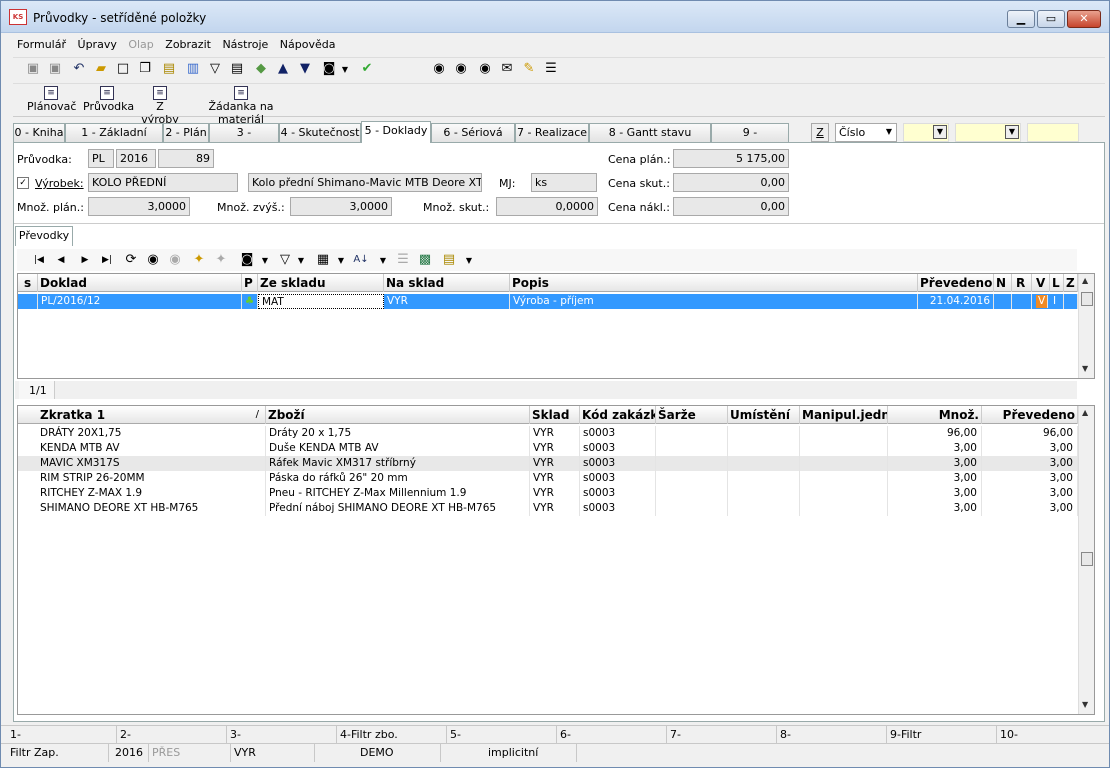 The image size is (1110, 768). Describe the element at coordinates (308, 43) in the screenshot. I see `menu-napoveda: Nápověda` at that location.